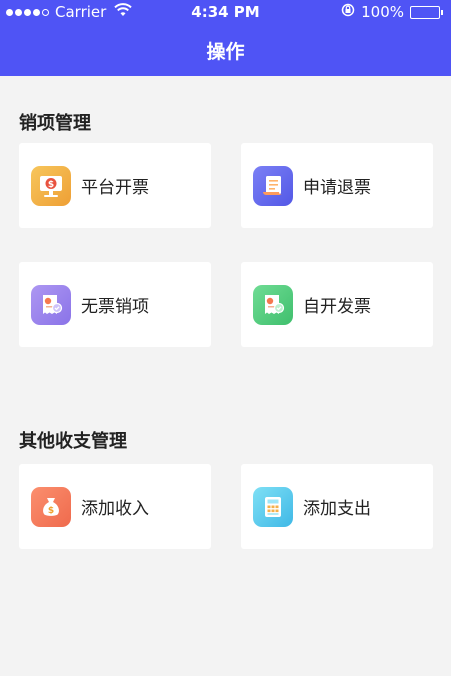 The image size is (451, 676). Describe the element at coordinates (55, 123) in the screenshot. I see `section-title-sales: 销项管理` at that location.